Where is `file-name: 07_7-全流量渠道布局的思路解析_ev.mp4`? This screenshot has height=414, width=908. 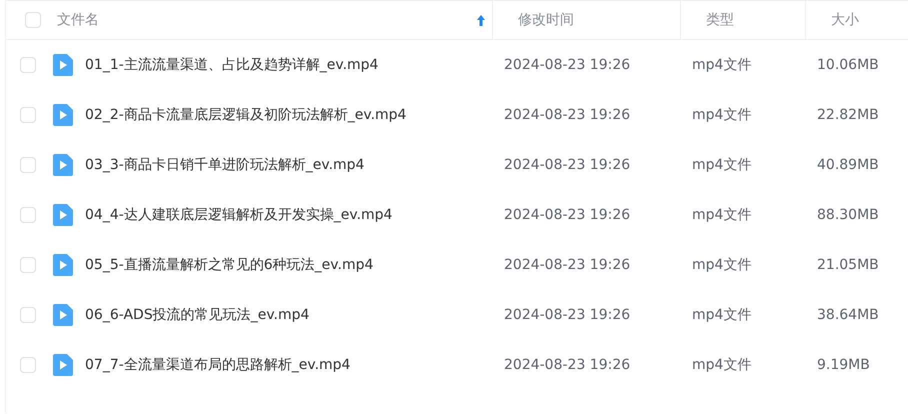 file-name: 07_7-全流量渠道布局的思路解析_ev.mp4 is located at coordinates (217, 365).